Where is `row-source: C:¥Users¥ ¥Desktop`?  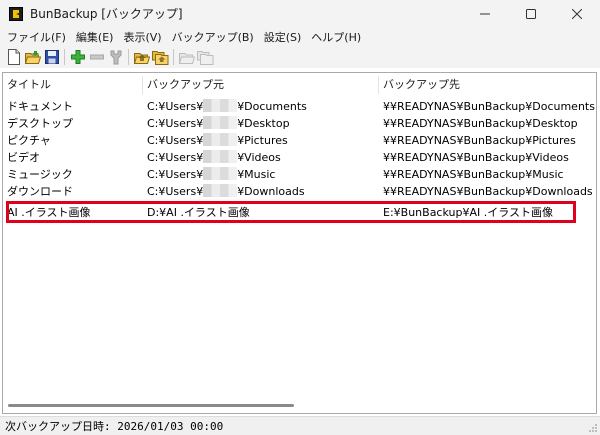
row-source: C:¥Users¥ ¥Desktop is located at coordinates (261, 123).